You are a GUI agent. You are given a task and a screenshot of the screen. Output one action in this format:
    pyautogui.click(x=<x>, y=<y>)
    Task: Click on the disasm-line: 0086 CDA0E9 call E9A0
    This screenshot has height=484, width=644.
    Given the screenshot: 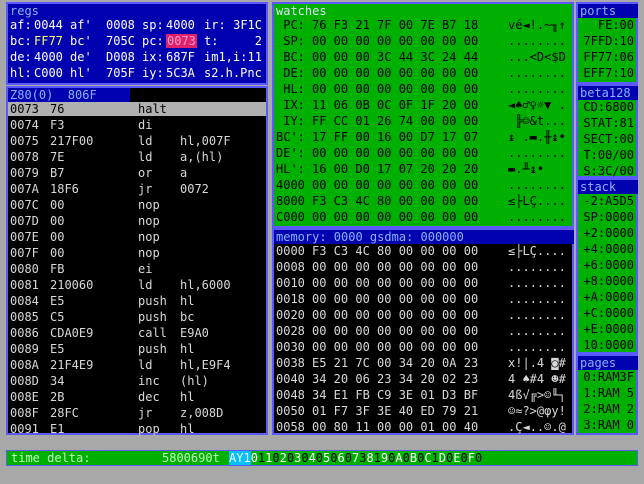 What is the action you would take?
    pyautogui.click(x=137, y=333)
    